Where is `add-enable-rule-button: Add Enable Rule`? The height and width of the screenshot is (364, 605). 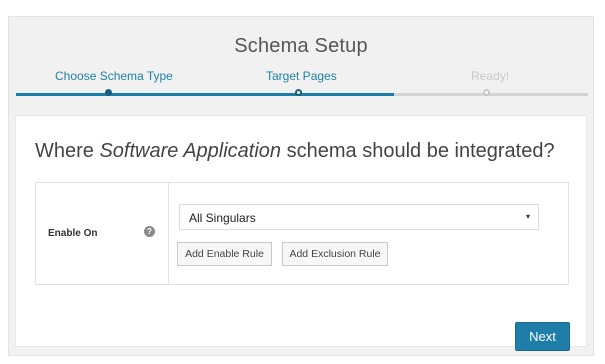
add-enable-rule-button: Add Enable Rule is located at coordinates (224, 254).